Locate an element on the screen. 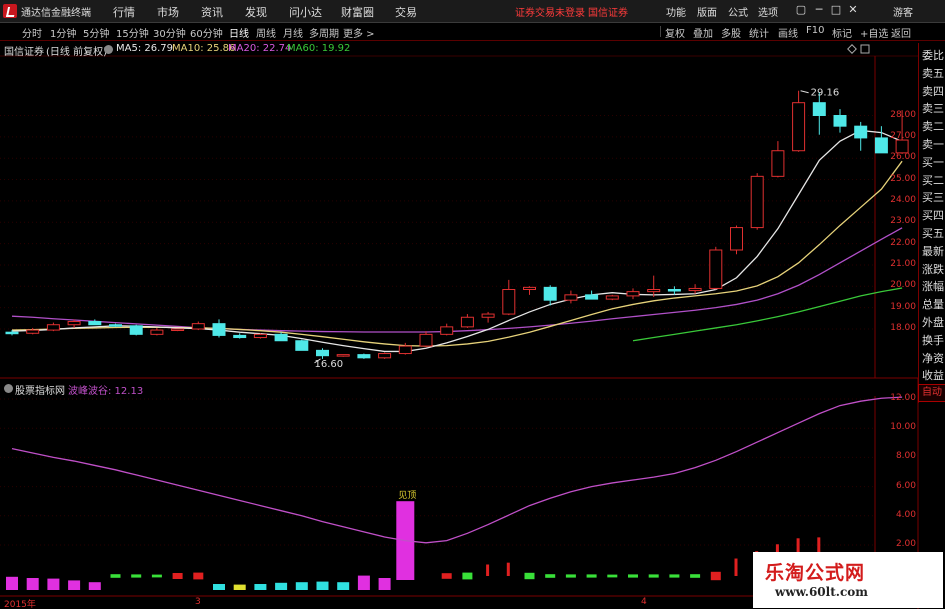 This screenshot has height=609, width=945. indicator-tick-label: 6.00 is located at coordinates (905, 485).